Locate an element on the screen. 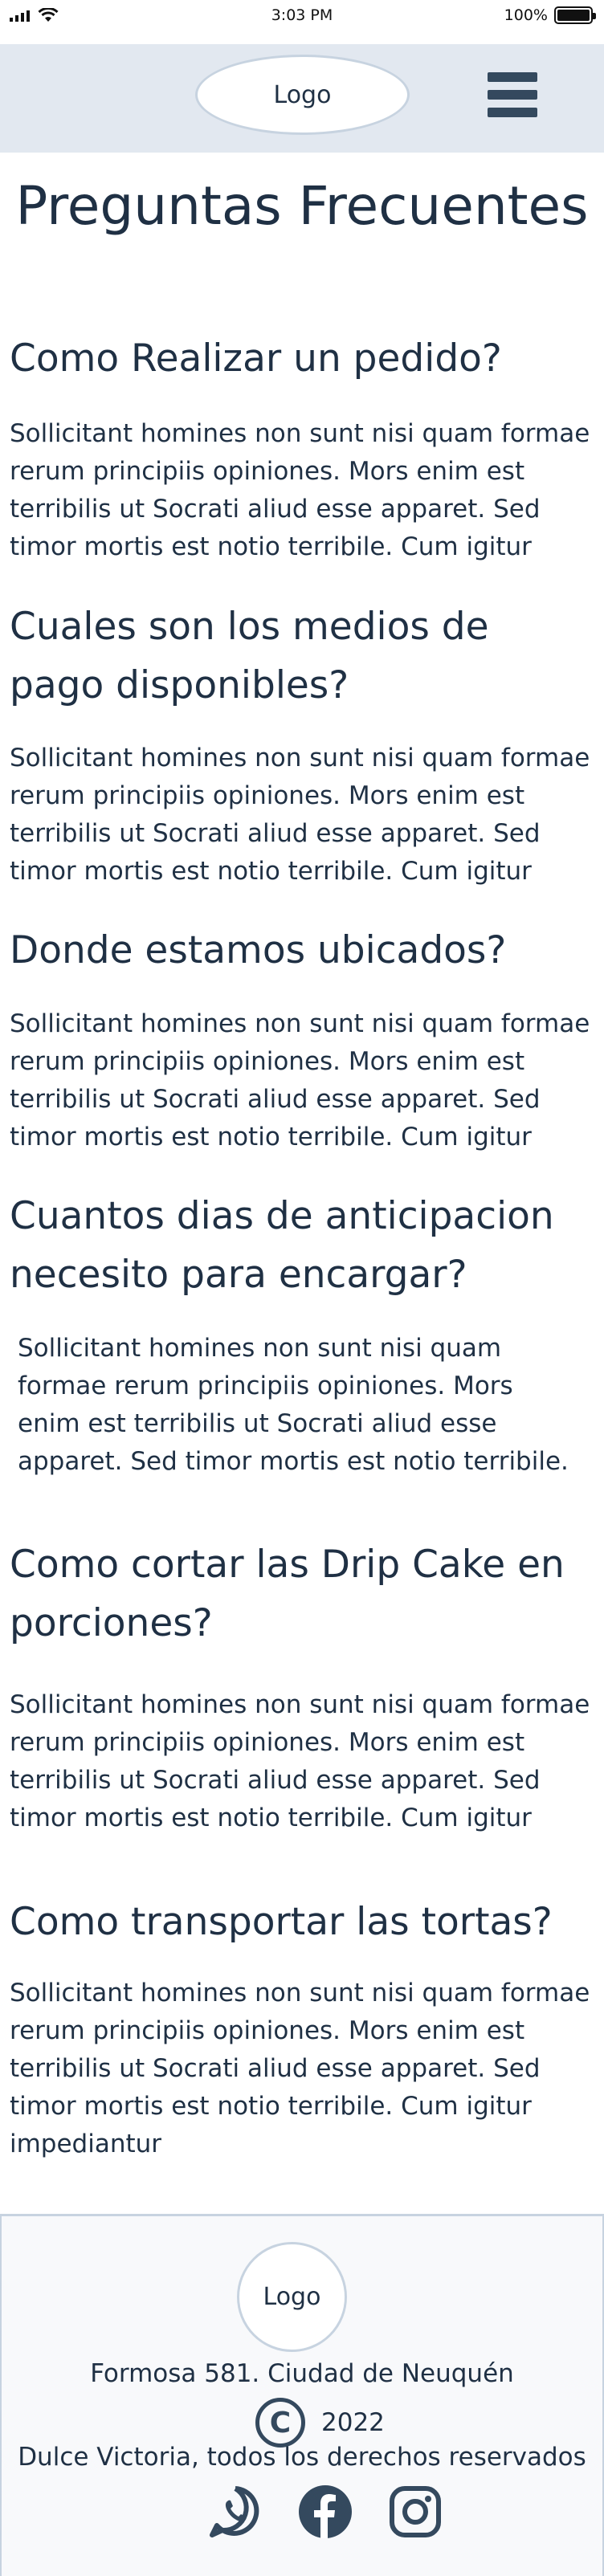  footer-address: Formosa 581. Ciudad de Neuquén is located at coordinates (302, 2373).